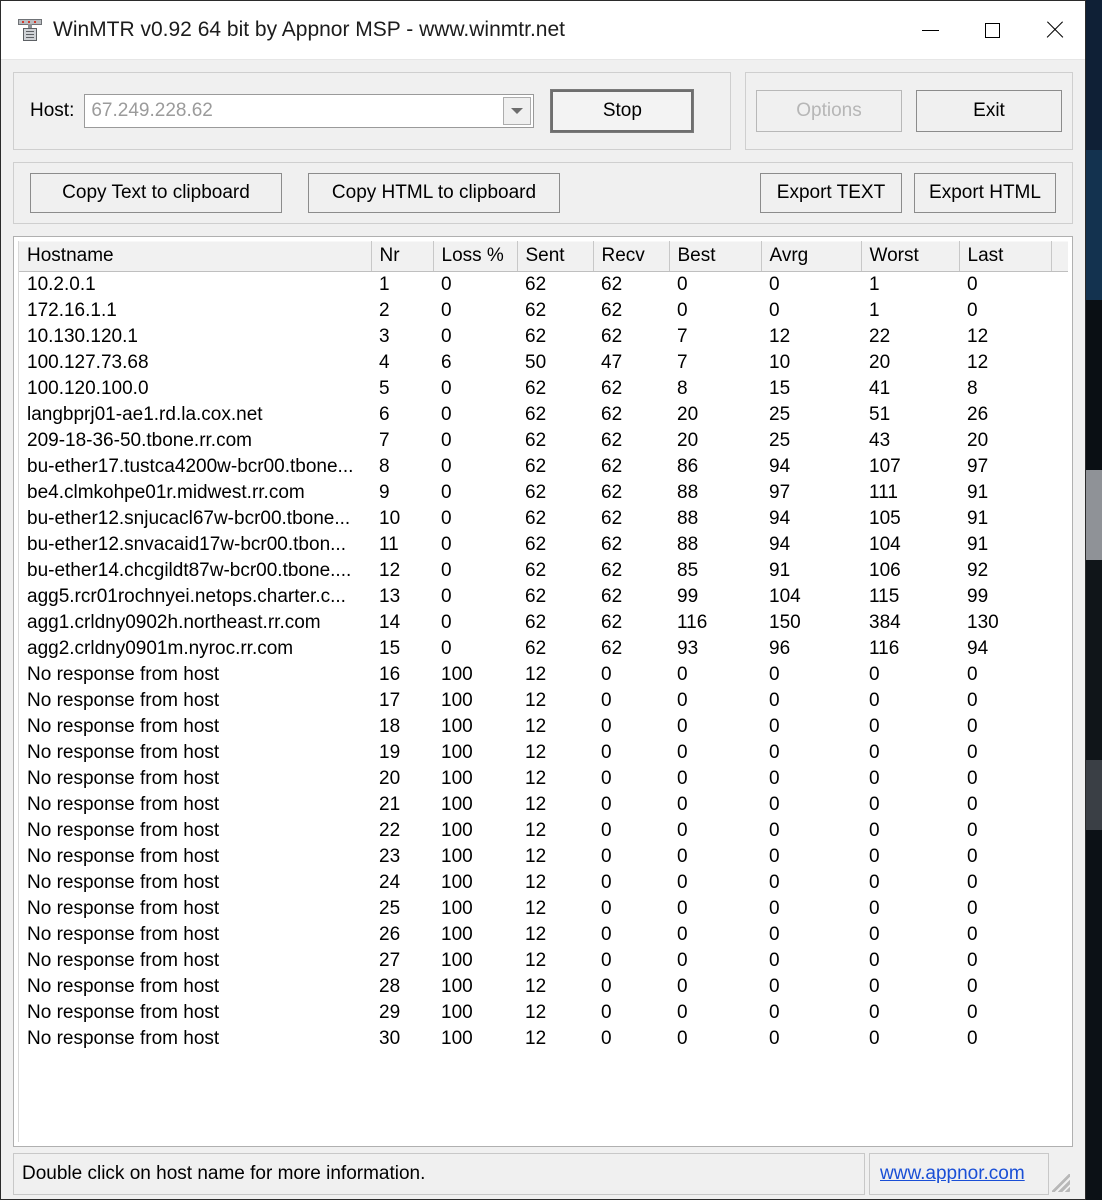 The height and width of the screenshot is (1200, 1102). Describe the element at coordinates (910, 256) in the screenshot. I see `column-header-worst: Worst` at that location.